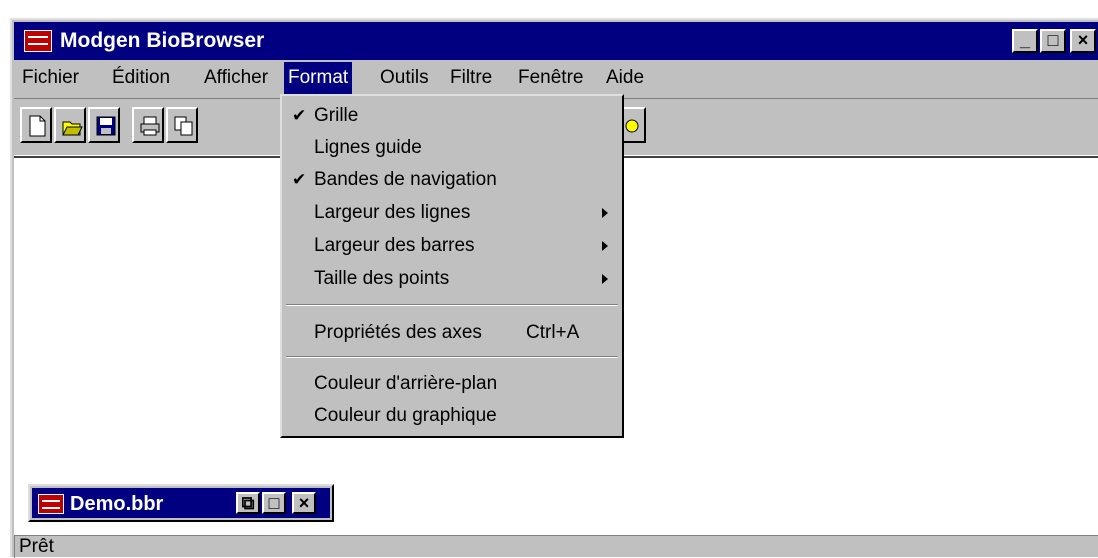 The width and height of the screenshot is (1098, 558). I want to click on open-folder-icon, so click(72, 128).